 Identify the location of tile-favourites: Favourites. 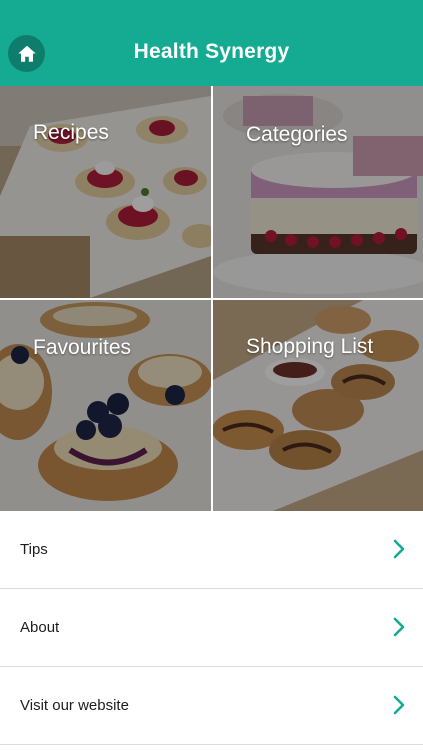
(105, 405).